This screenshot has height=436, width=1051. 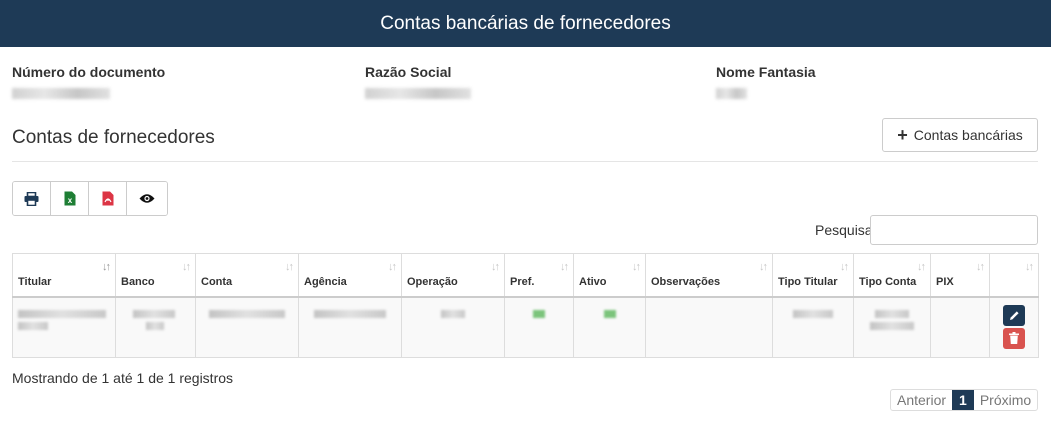 I want to click on cell-observacoes, so click(x=709, y=327).